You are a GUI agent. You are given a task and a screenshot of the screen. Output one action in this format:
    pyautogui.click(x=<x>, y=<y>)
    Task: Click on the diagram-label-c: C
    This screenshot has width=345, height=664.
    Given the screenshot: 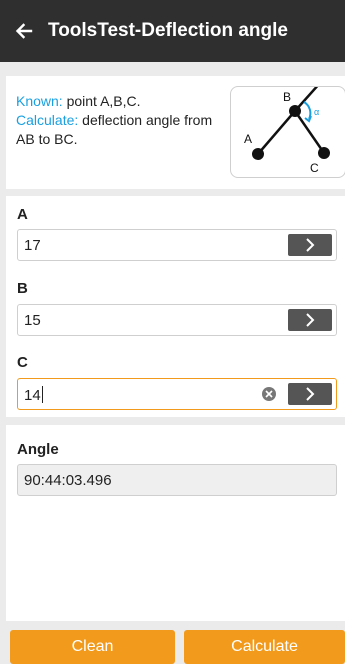 What is the action you would take?
    pyautogui.click(x=314, y=168)
    